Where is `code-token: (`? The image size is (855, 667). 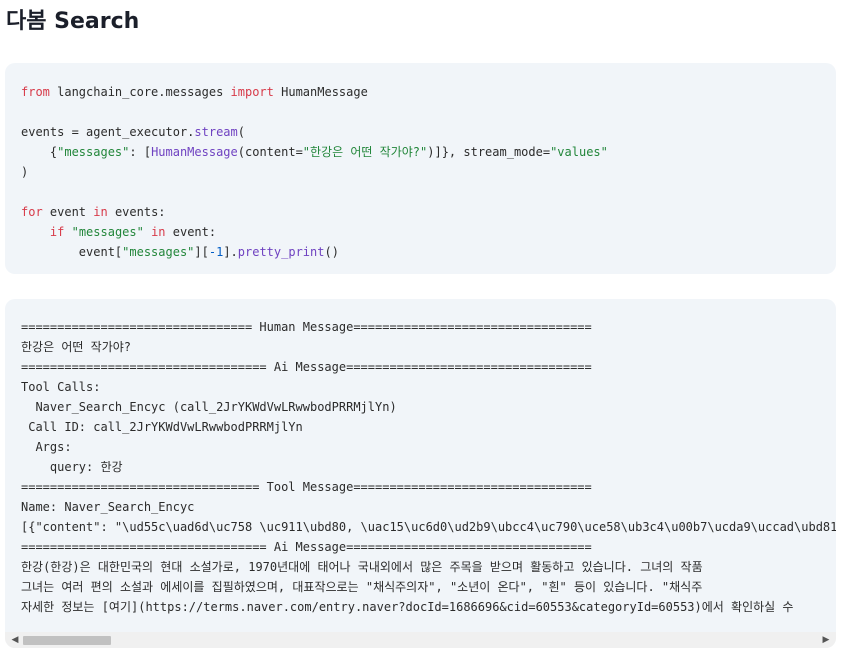
code-token: ( is located at coordinates (241, 132).